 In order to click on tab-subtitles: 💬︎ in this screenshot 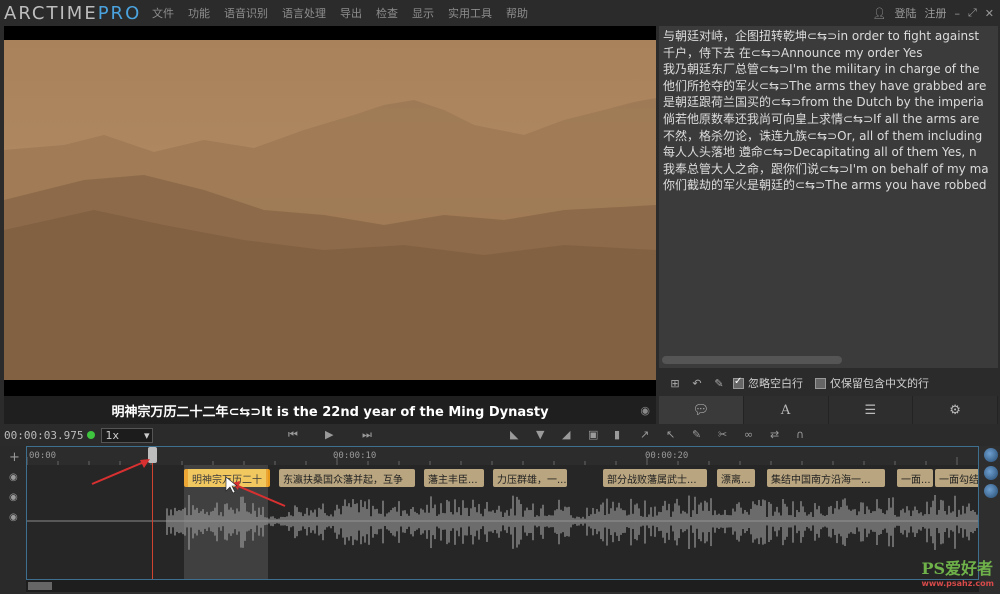, I will do `click(701, 410)`.